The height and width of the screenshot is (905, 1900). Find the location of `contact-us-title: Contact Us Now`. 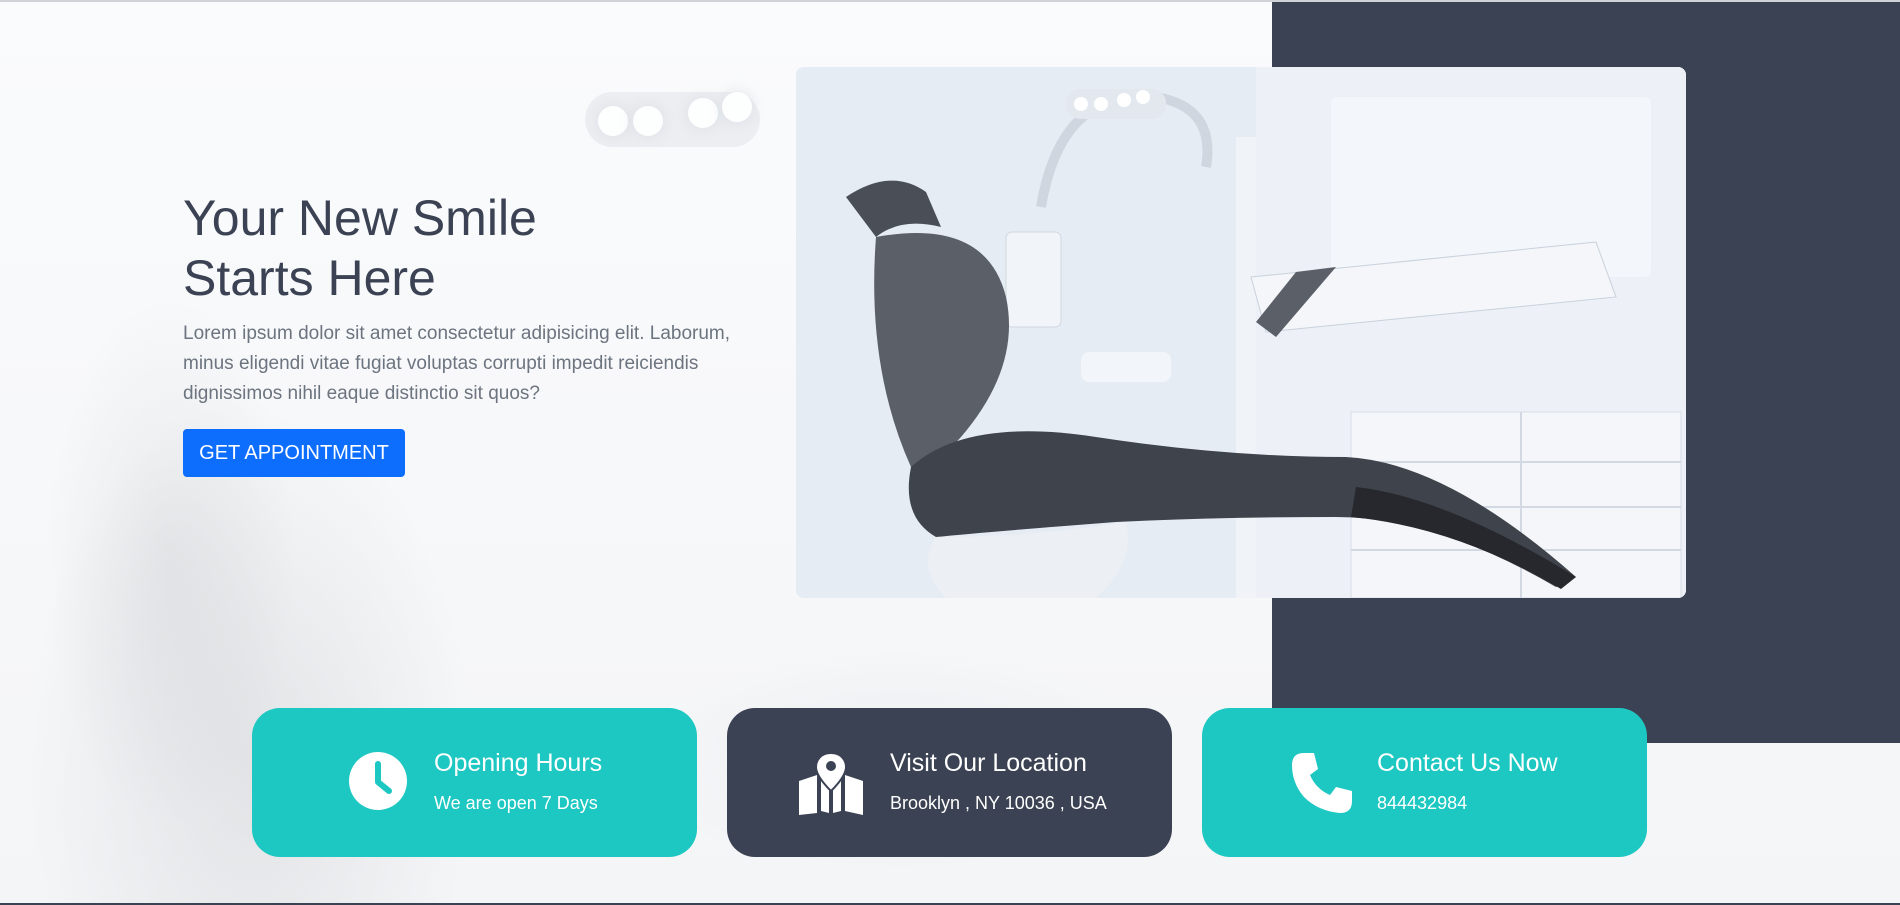

contact-us-title: Contact Us Now is located at coordinates (1467, 763).